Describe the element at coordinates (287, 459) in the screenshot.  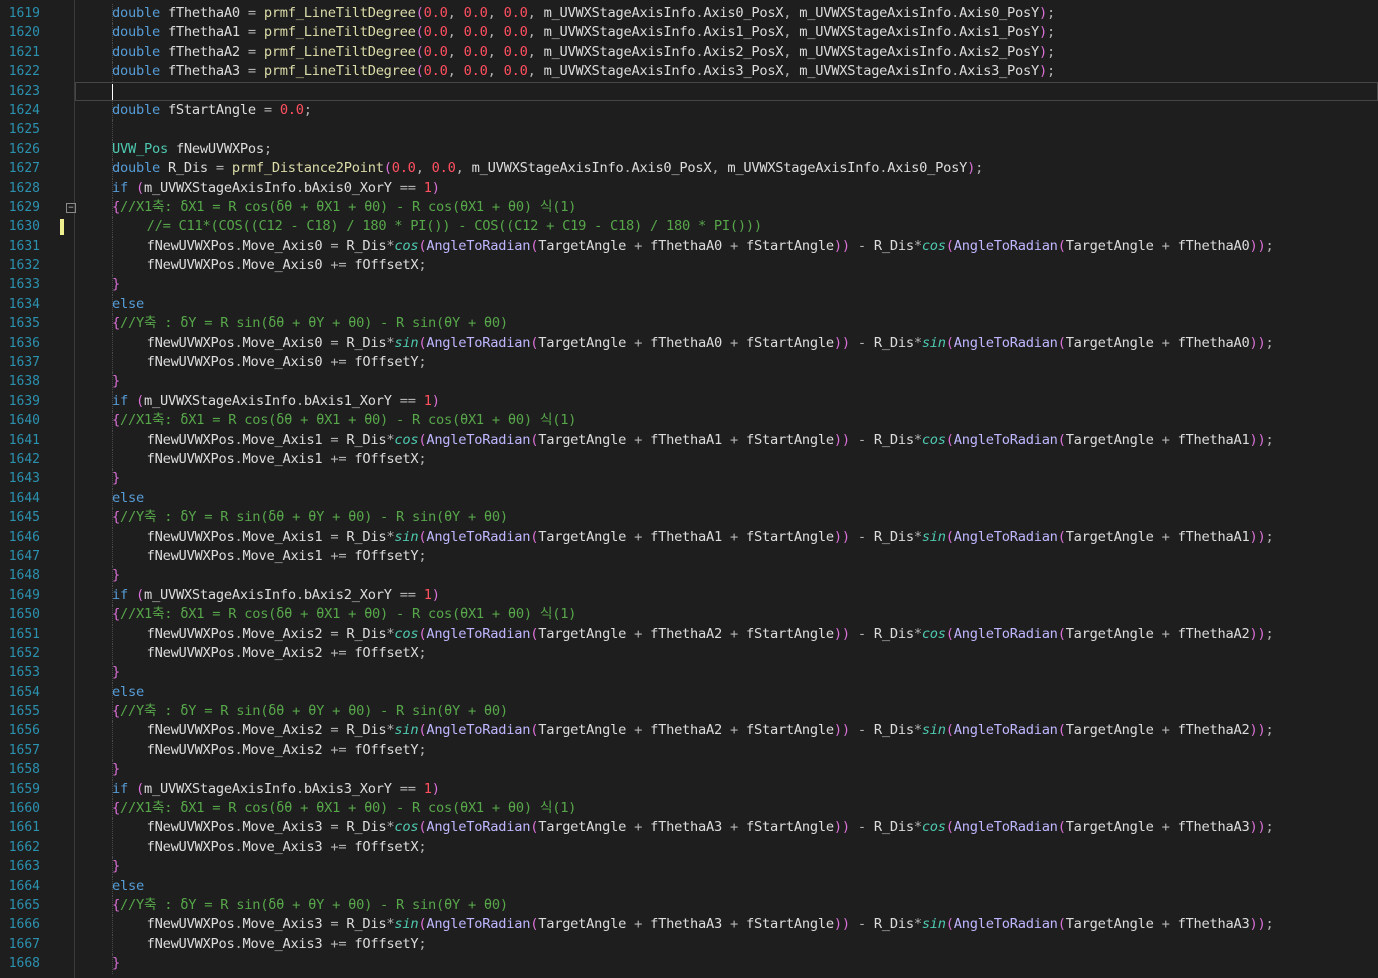
I see `code-text: fNewUVWXPos.Move_Axis1 += fOffsetX;` at that location.